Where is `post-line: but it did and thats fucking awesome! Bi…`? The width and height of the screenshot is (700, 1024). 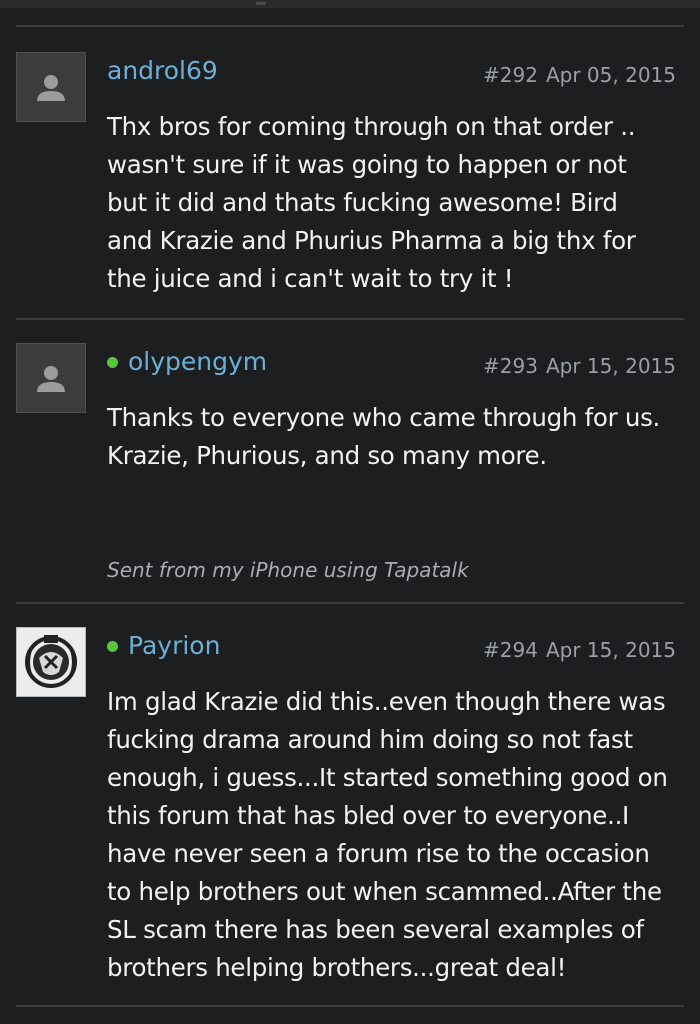
post-line: but it did and thats fucking awesome! Bi… is located at coordinates (362, 202).